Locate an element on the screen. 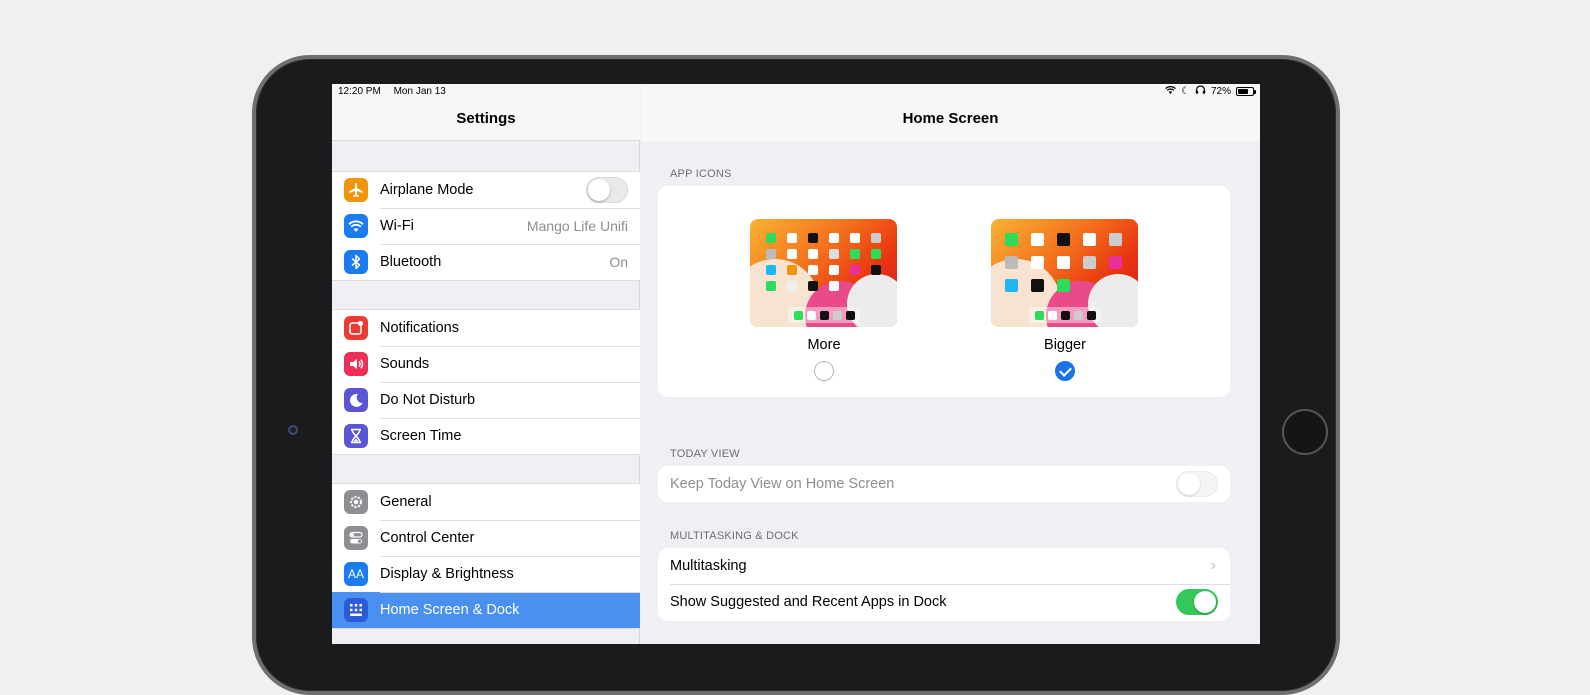 The height and width of the screenshot is (695, 1590). keep-today-view-label: Keep Today View on Home Screen is located at coordinates (782, 484).